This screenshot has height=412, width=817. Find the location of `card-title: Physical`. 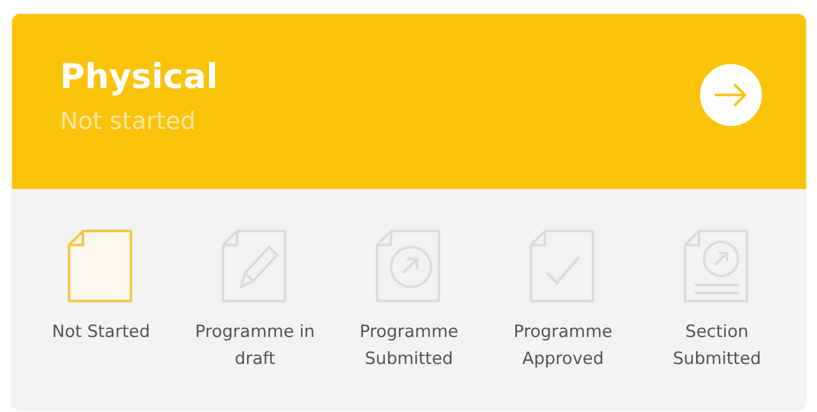

card-title: Physical is located at coordinates (139, 76).